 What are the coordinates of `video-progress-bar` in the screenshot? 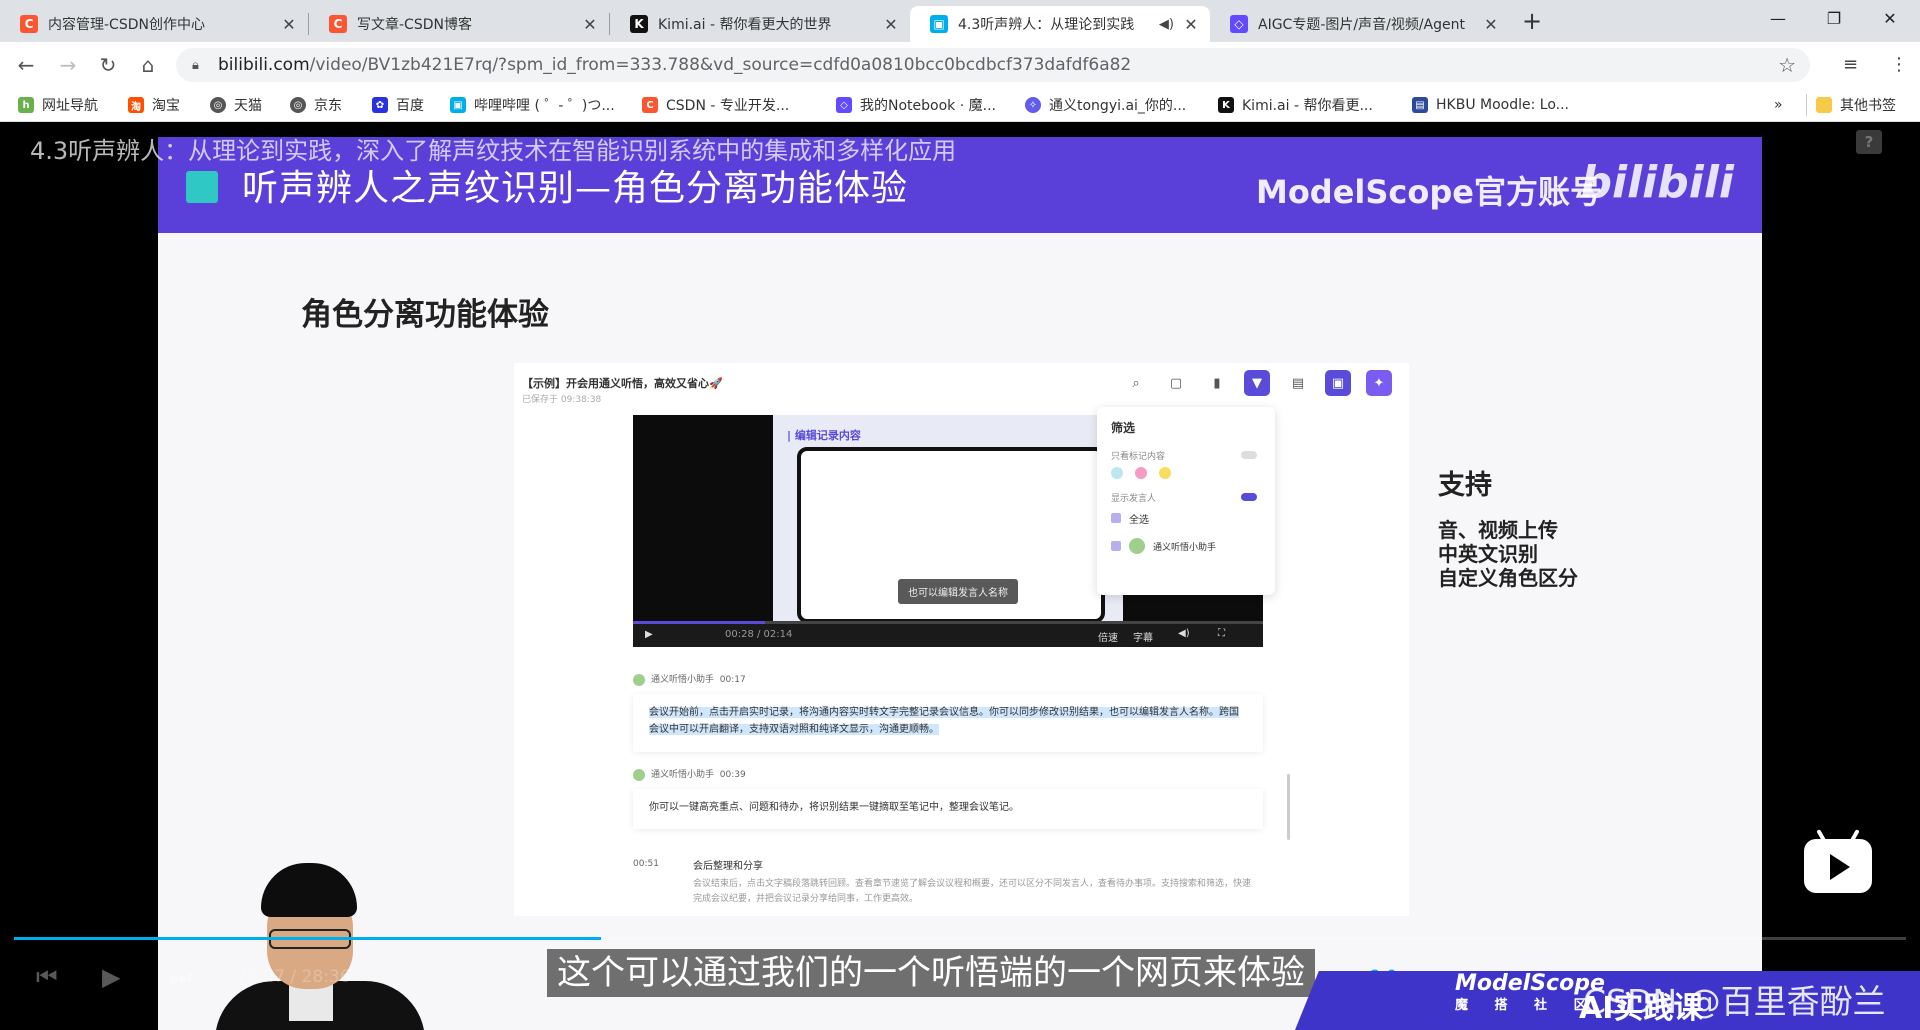 It's located at (960, 938).